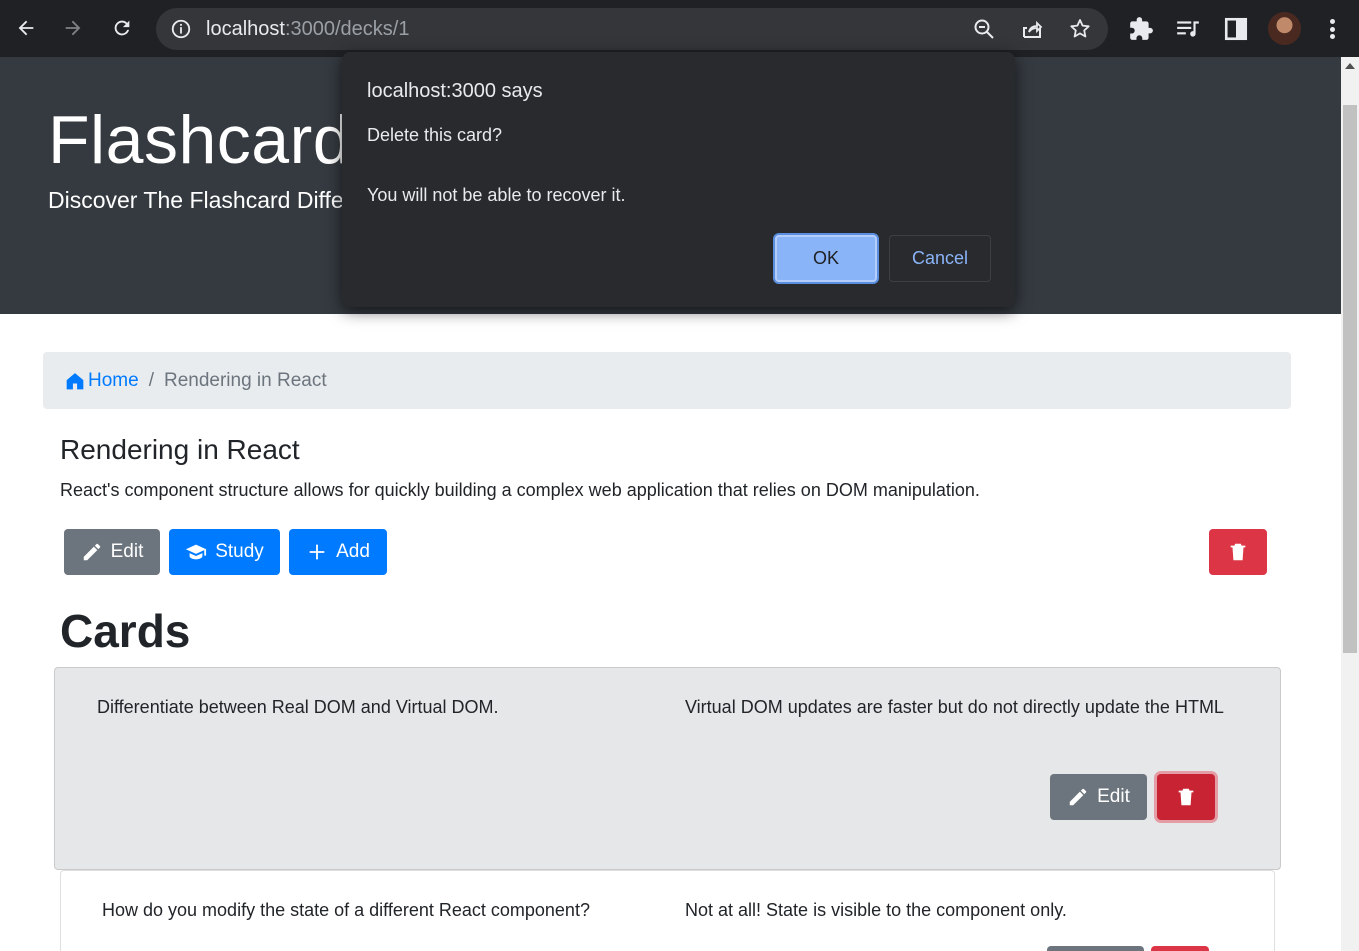  I want to click on dialog-origin: localhost:3000 says, so click(455, 91).